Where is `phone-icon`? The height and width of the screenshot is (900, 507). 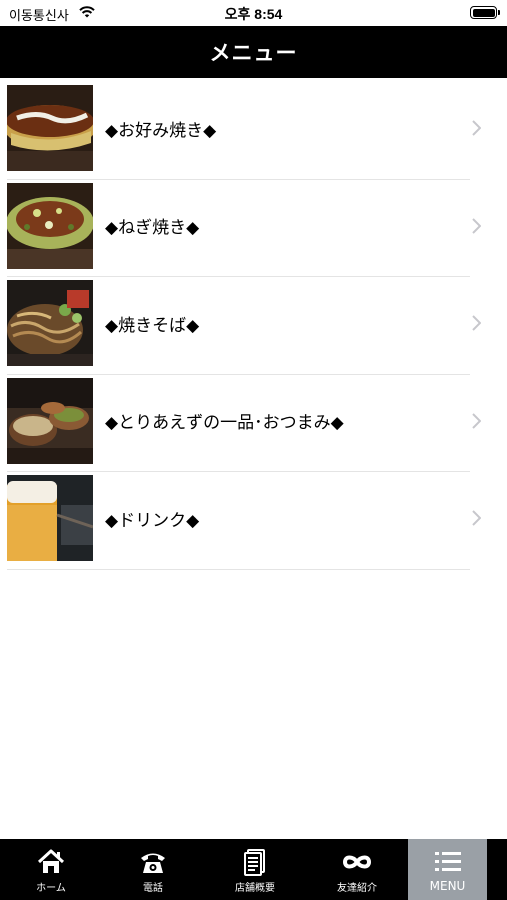
phone-icon is located at coordinates (153, 863).